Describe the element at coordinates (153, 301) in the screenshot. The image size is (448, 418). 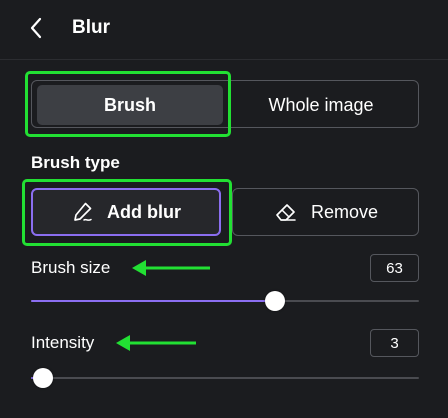
I see `brush-size-slider-fill` at that location.